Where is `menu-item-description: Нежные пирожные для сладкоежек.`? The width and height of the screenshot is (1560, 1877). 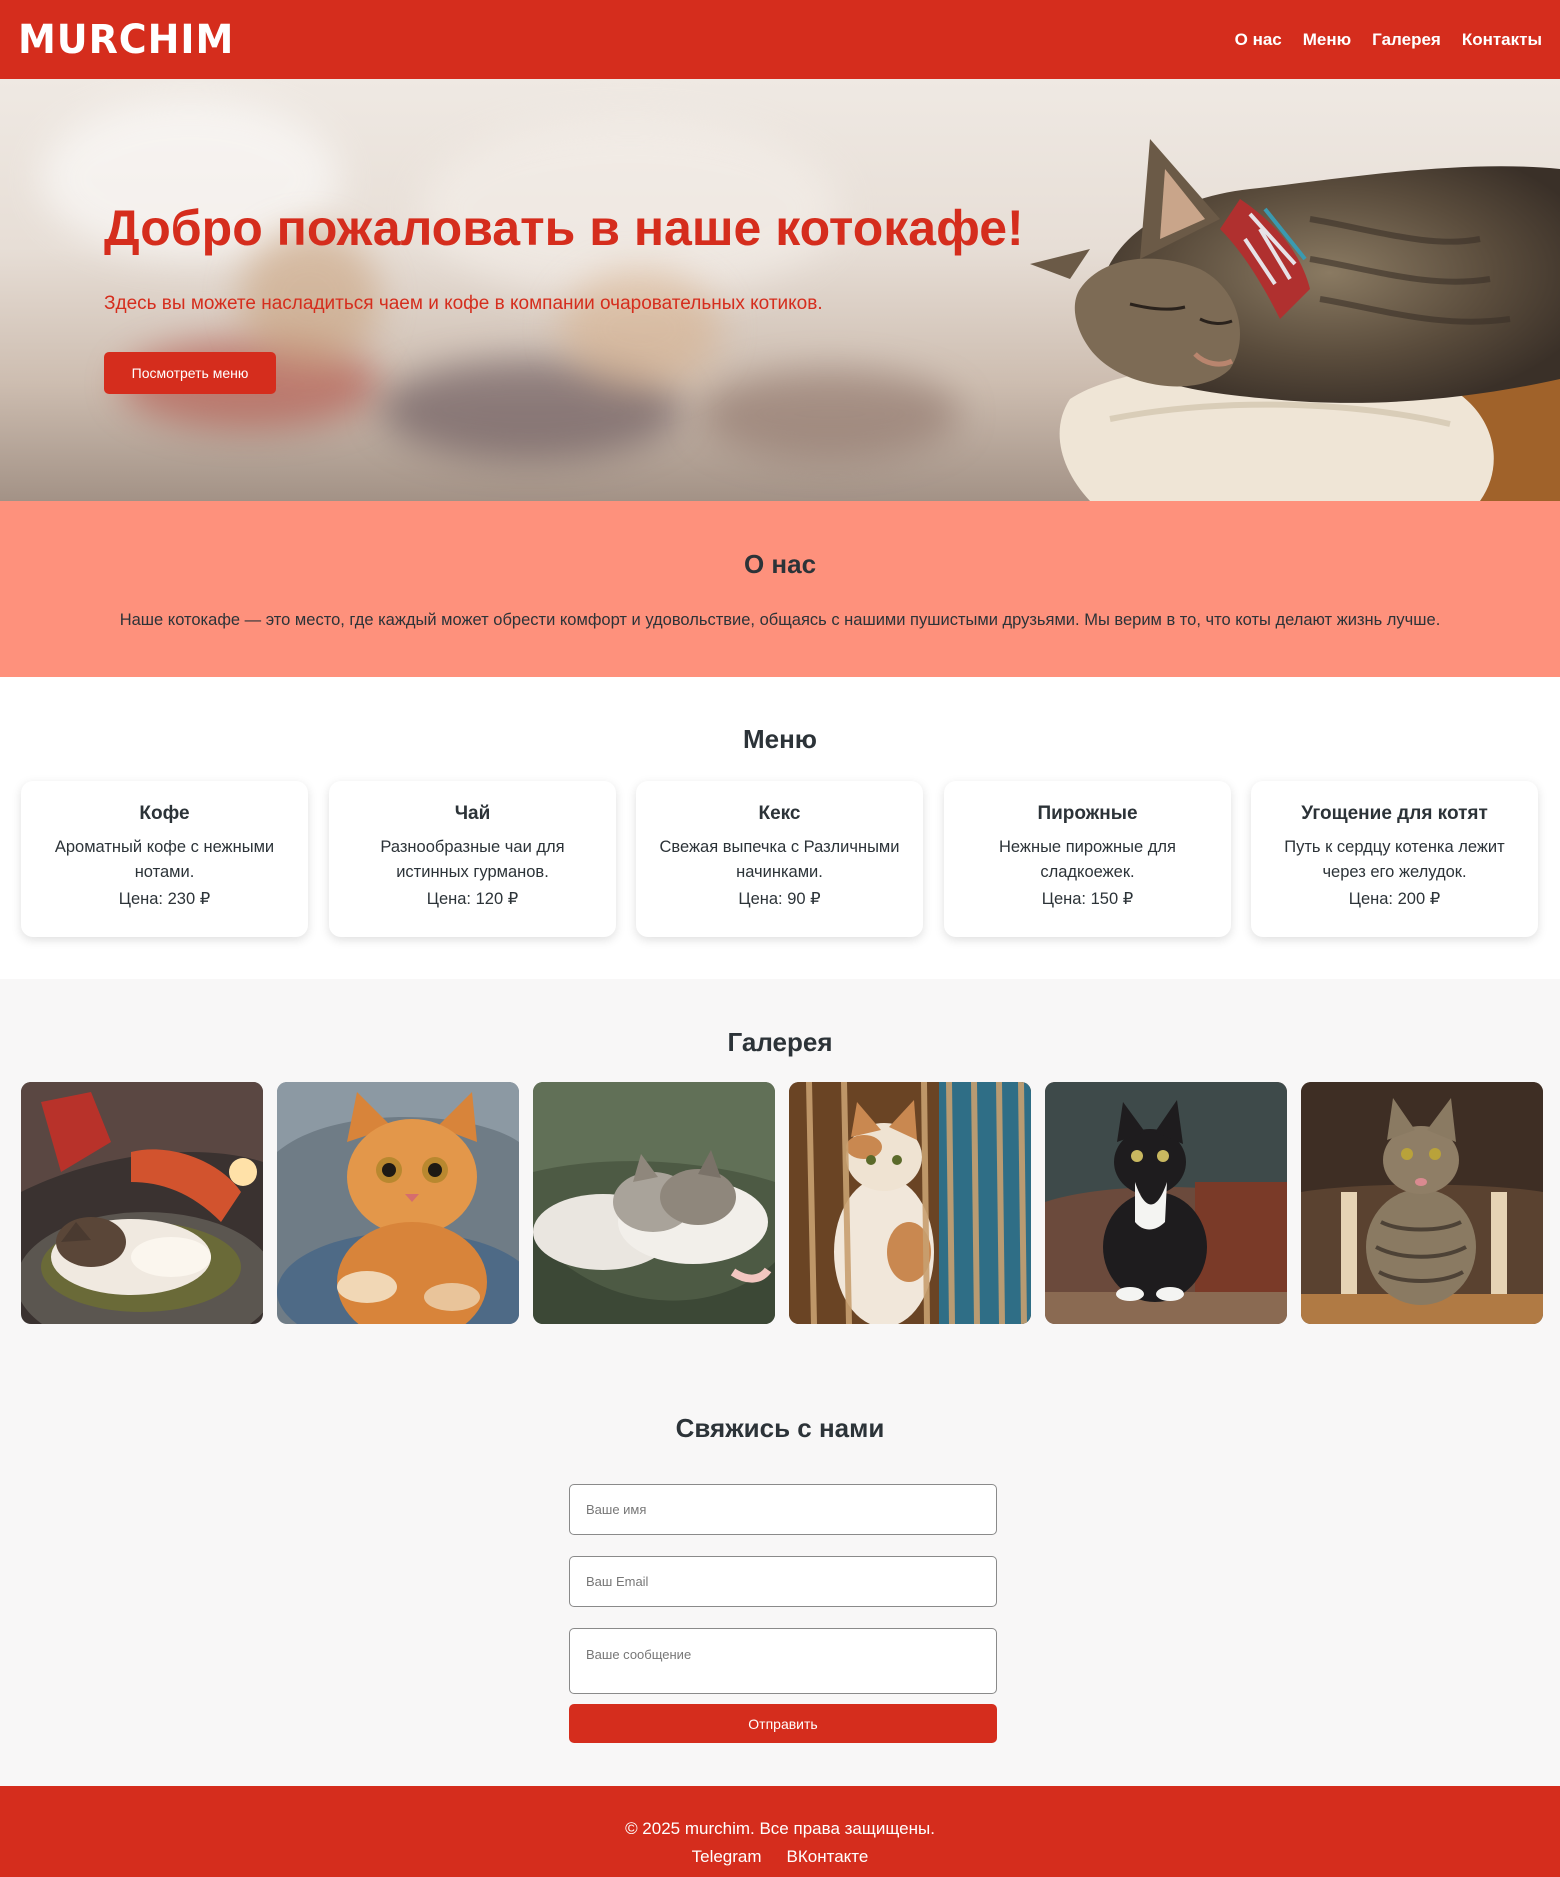 menu-item-description: Нежные пирожные для сладкоежек. is located at coordinates (1087, 859).